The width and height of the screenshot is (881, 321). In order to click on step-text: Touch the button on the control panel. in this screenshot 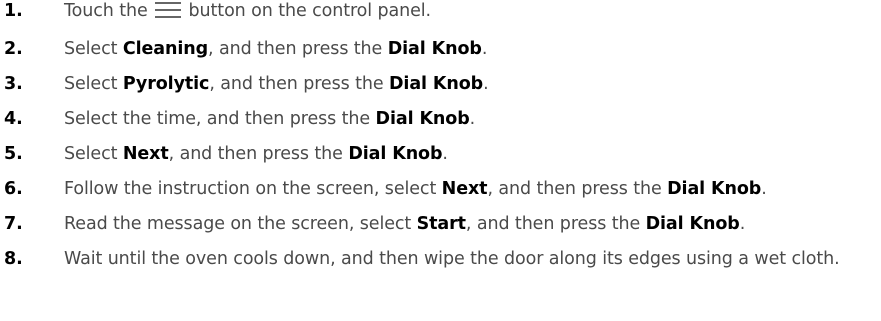, I will do `click(472, 14)`.